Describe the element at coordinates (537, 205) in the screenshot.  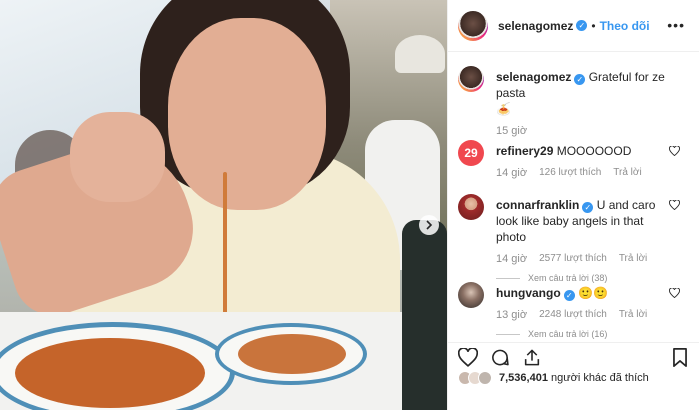
I see `comment-username: connarfranklin` at that location.